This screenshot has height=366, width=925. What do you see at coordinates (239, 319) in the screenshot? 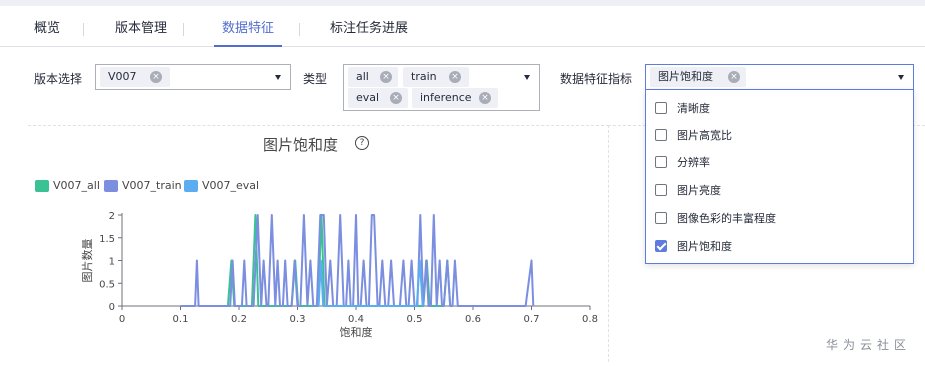
I see `x-tick-label: 0.2` at bounding box center [239, 319].